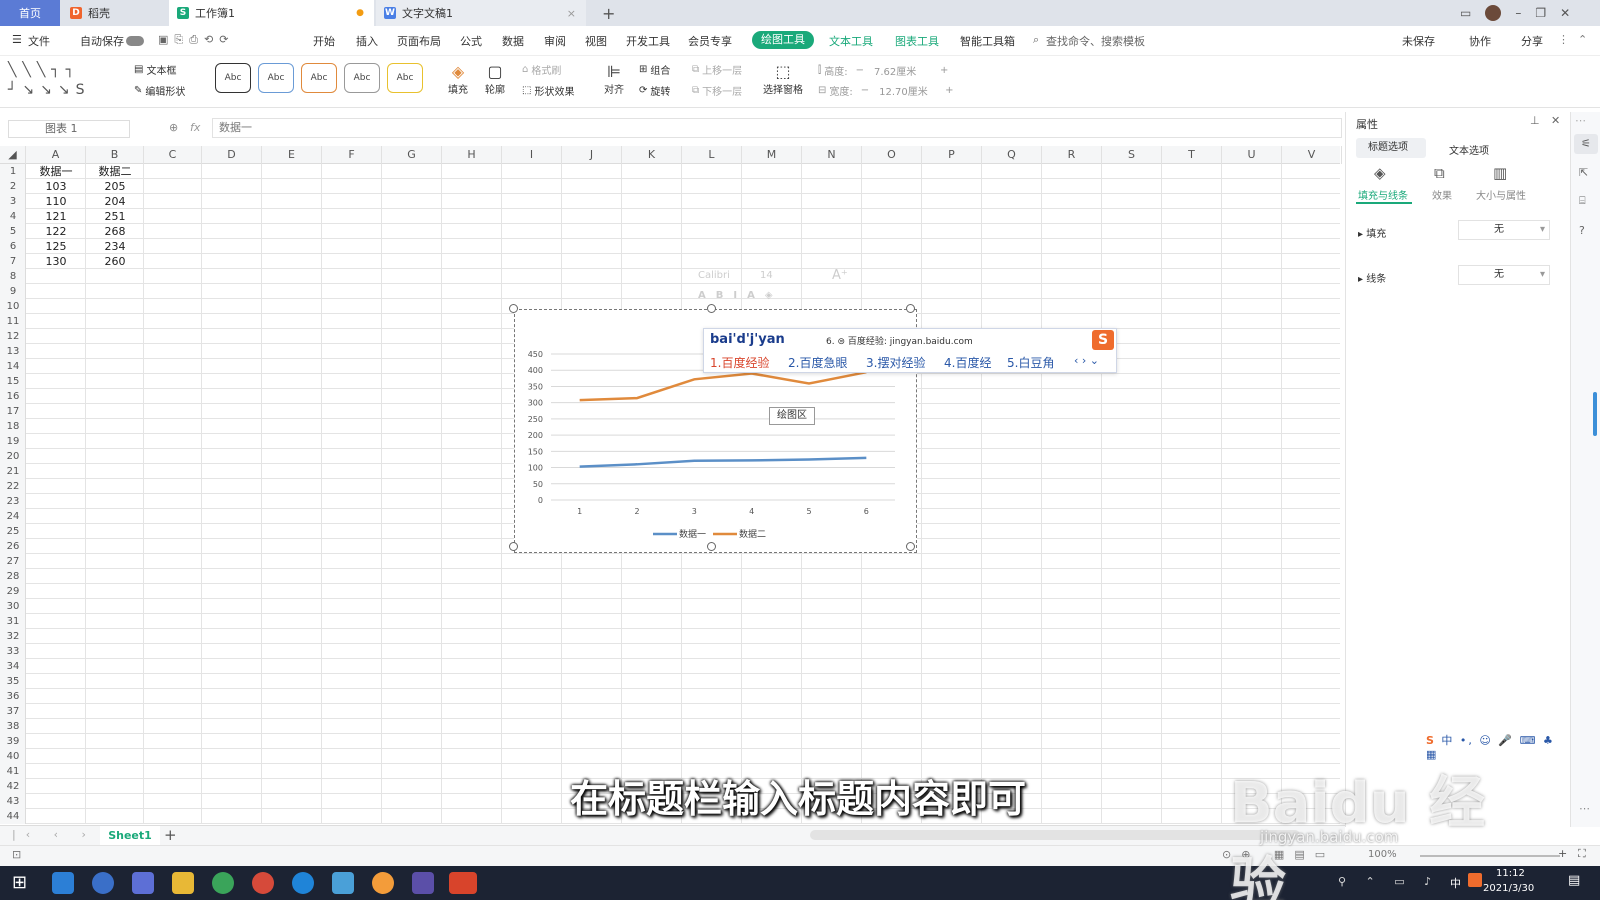 This screenshot has height=900, width=1600. Describe the element at coordinates (13, 321) in the screenshot. I see `row-header: 11` at that location.